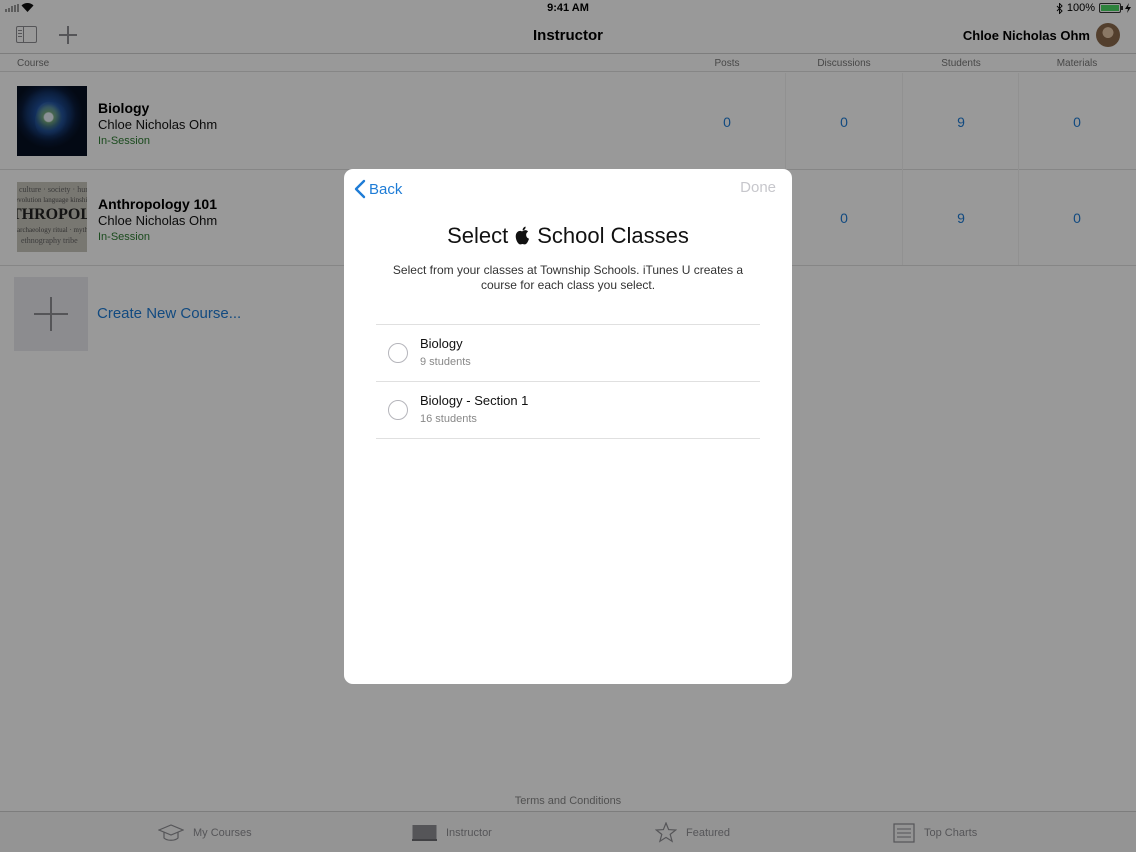  I want to click on modal-title: Select School Classes, so click(568, 236).